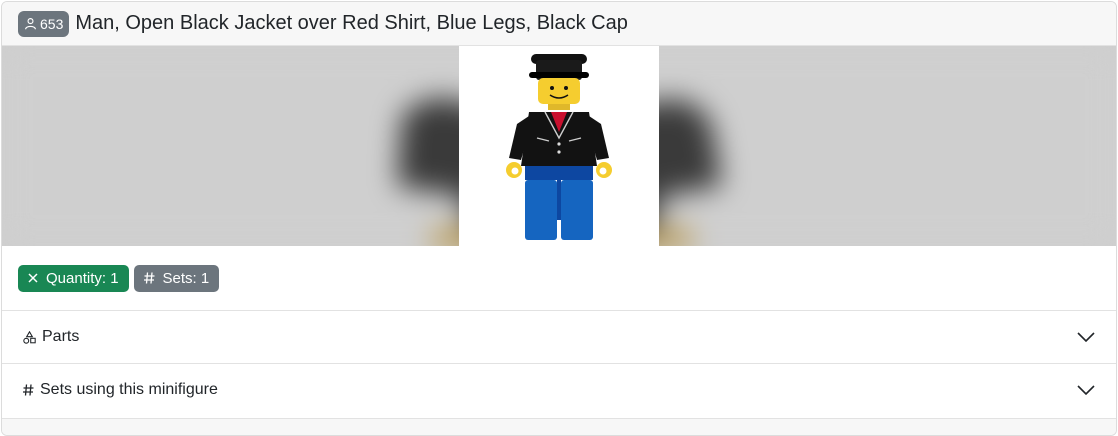 The height and width of the screenshot is (436, 1118). What do you see at coordinates (129, 389) in the screenshot?
I see `accordion-sets-label: Sets using this minifigure` at bounding box center [129, 389].